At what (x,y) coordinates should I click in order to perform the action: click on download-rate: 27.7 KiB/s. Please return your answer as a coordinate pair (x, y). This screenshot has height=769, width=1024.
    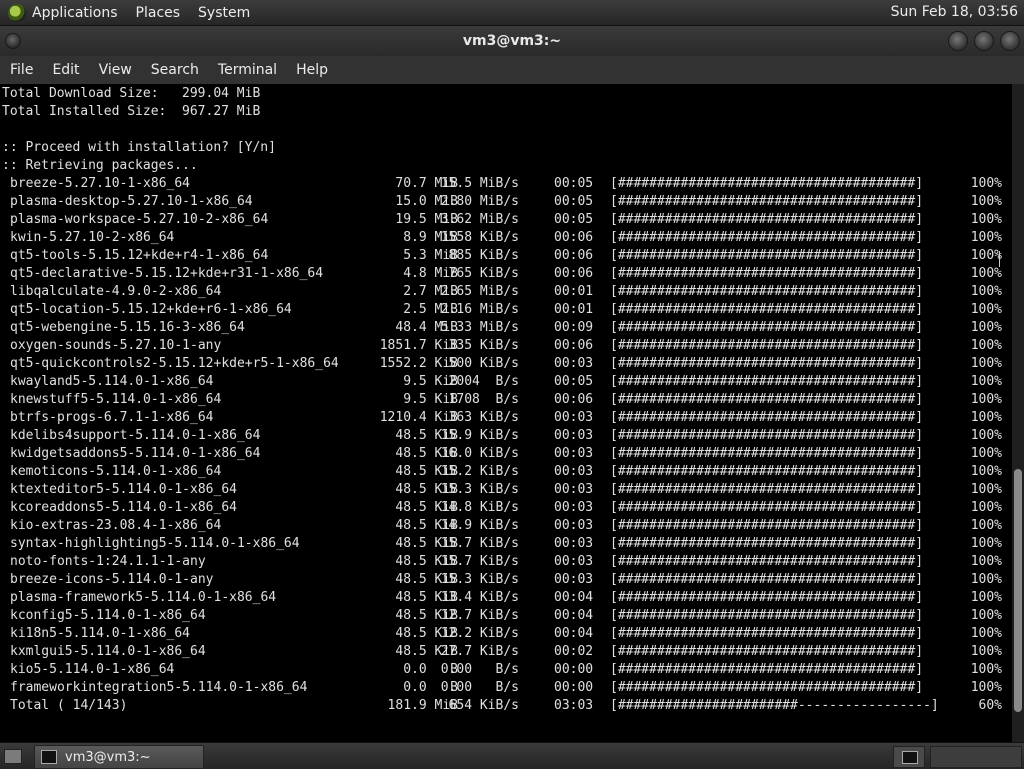
    Looking at the image, I should click on (479, 651).